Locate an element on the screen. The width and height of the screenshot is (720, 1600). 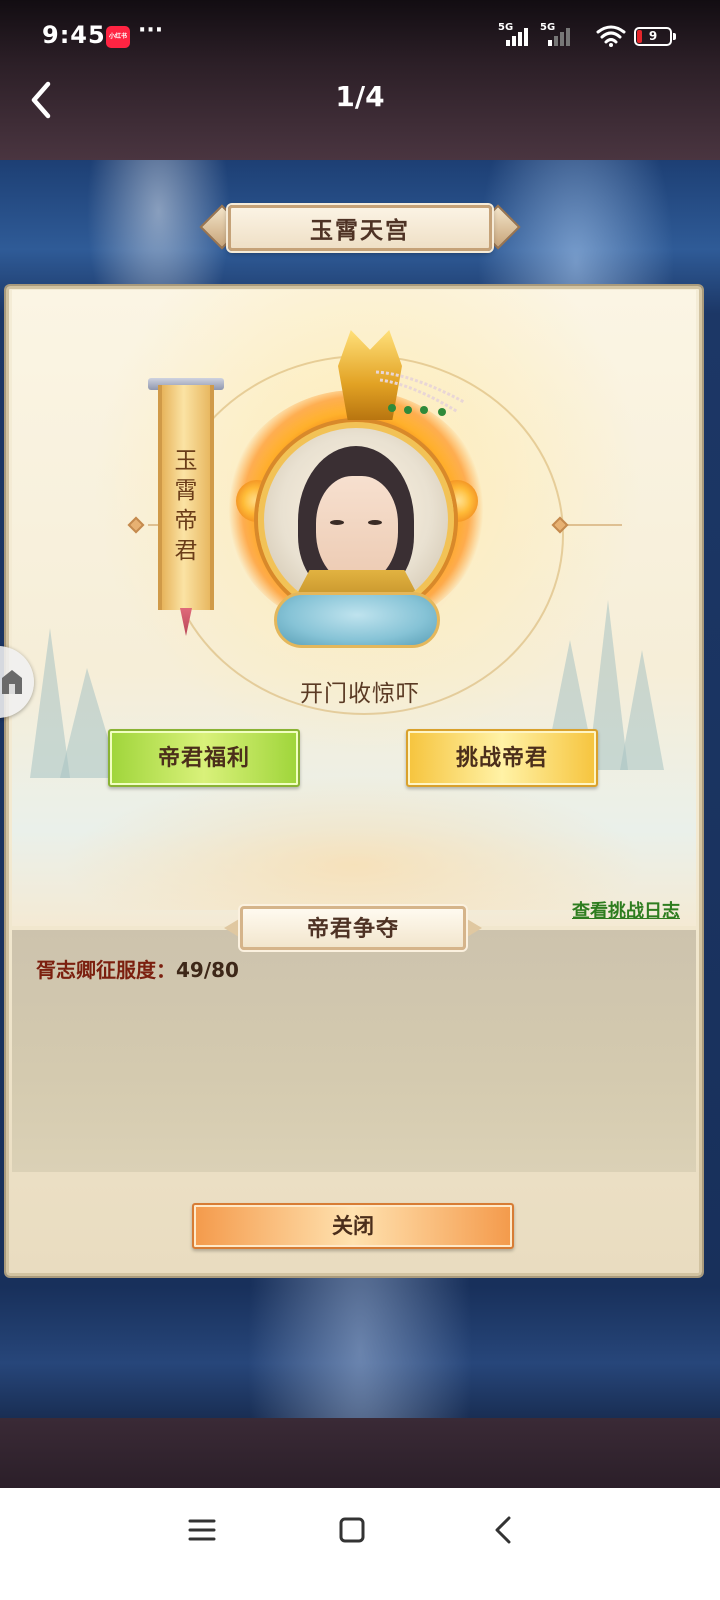
shop-icon is located at coordinates (12, 682).